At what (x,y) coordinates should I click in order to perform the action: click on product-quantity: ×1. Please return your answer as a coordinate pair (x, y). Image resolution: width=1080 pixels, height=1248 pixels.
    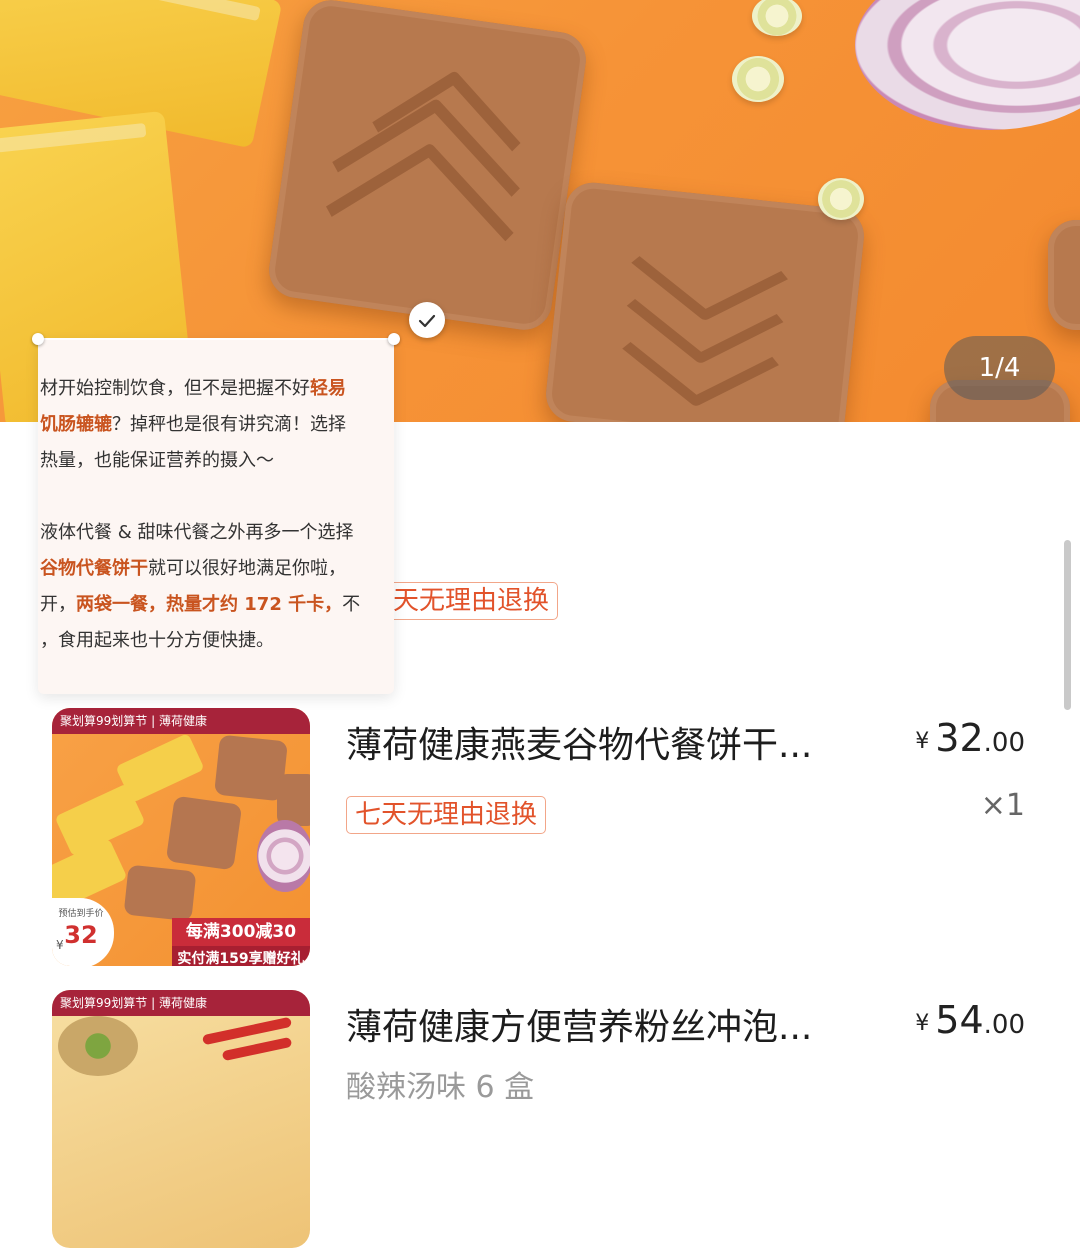
    Looking at the image, I should click on (1002, 805).